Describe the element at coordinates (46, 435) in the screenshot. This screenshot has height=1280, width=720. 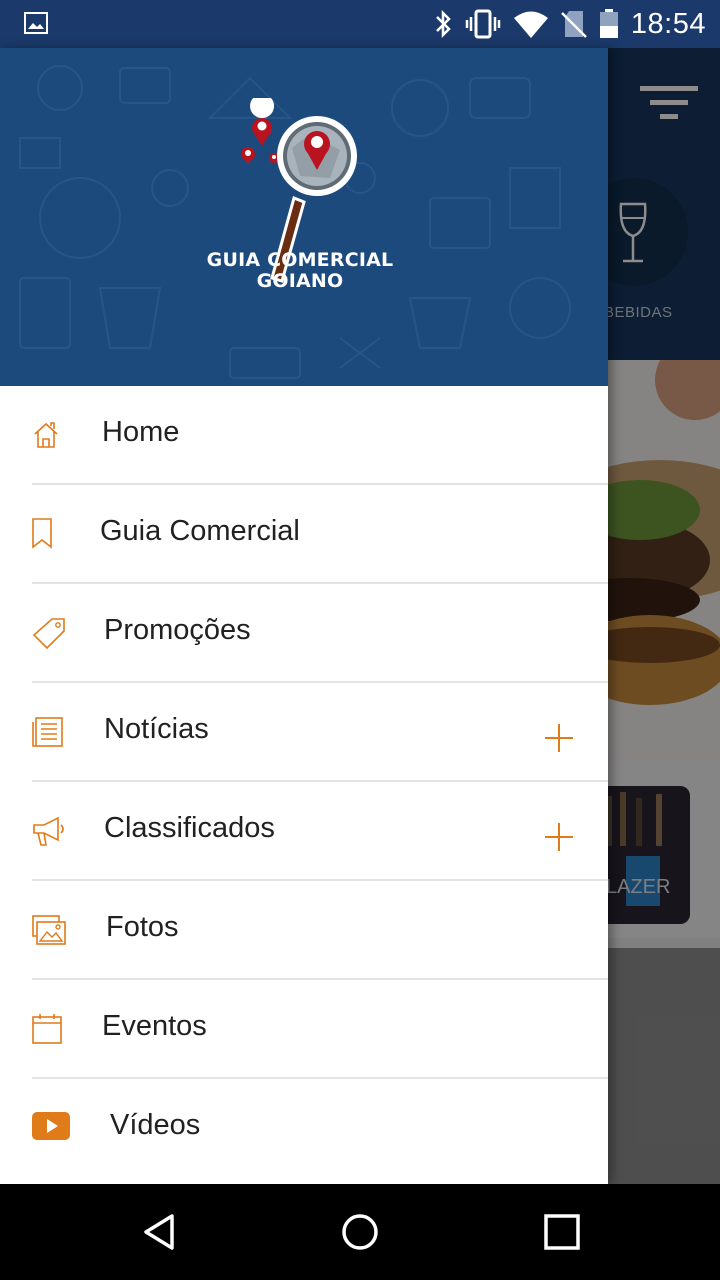
I see `home-icon` at that location.